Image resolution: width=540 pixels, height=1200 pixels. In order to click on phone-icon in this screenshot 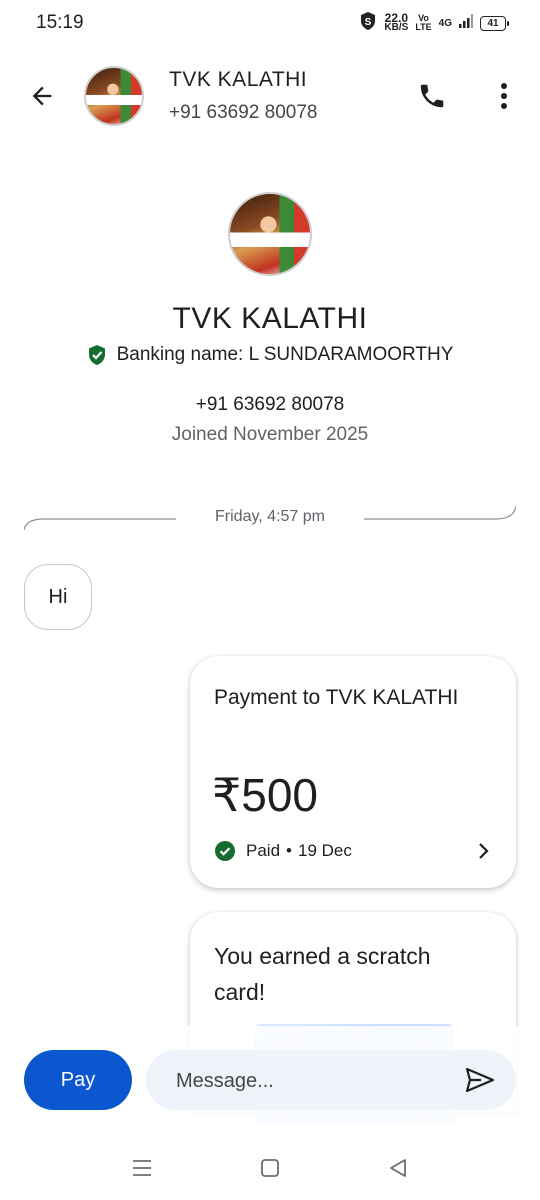, I will do `click(432, 96)`.